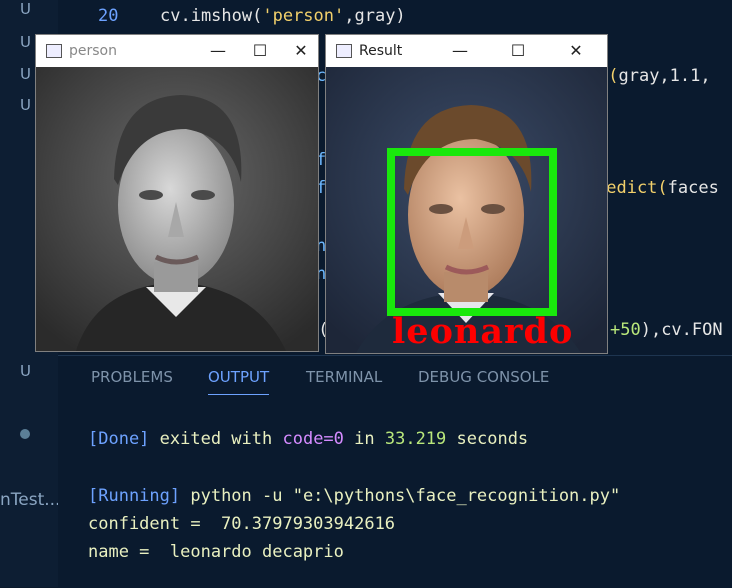  Describe the element at coordinates (666, 330) in the screenshot. I see `code-fragment: +50),cv.FON` at that location.